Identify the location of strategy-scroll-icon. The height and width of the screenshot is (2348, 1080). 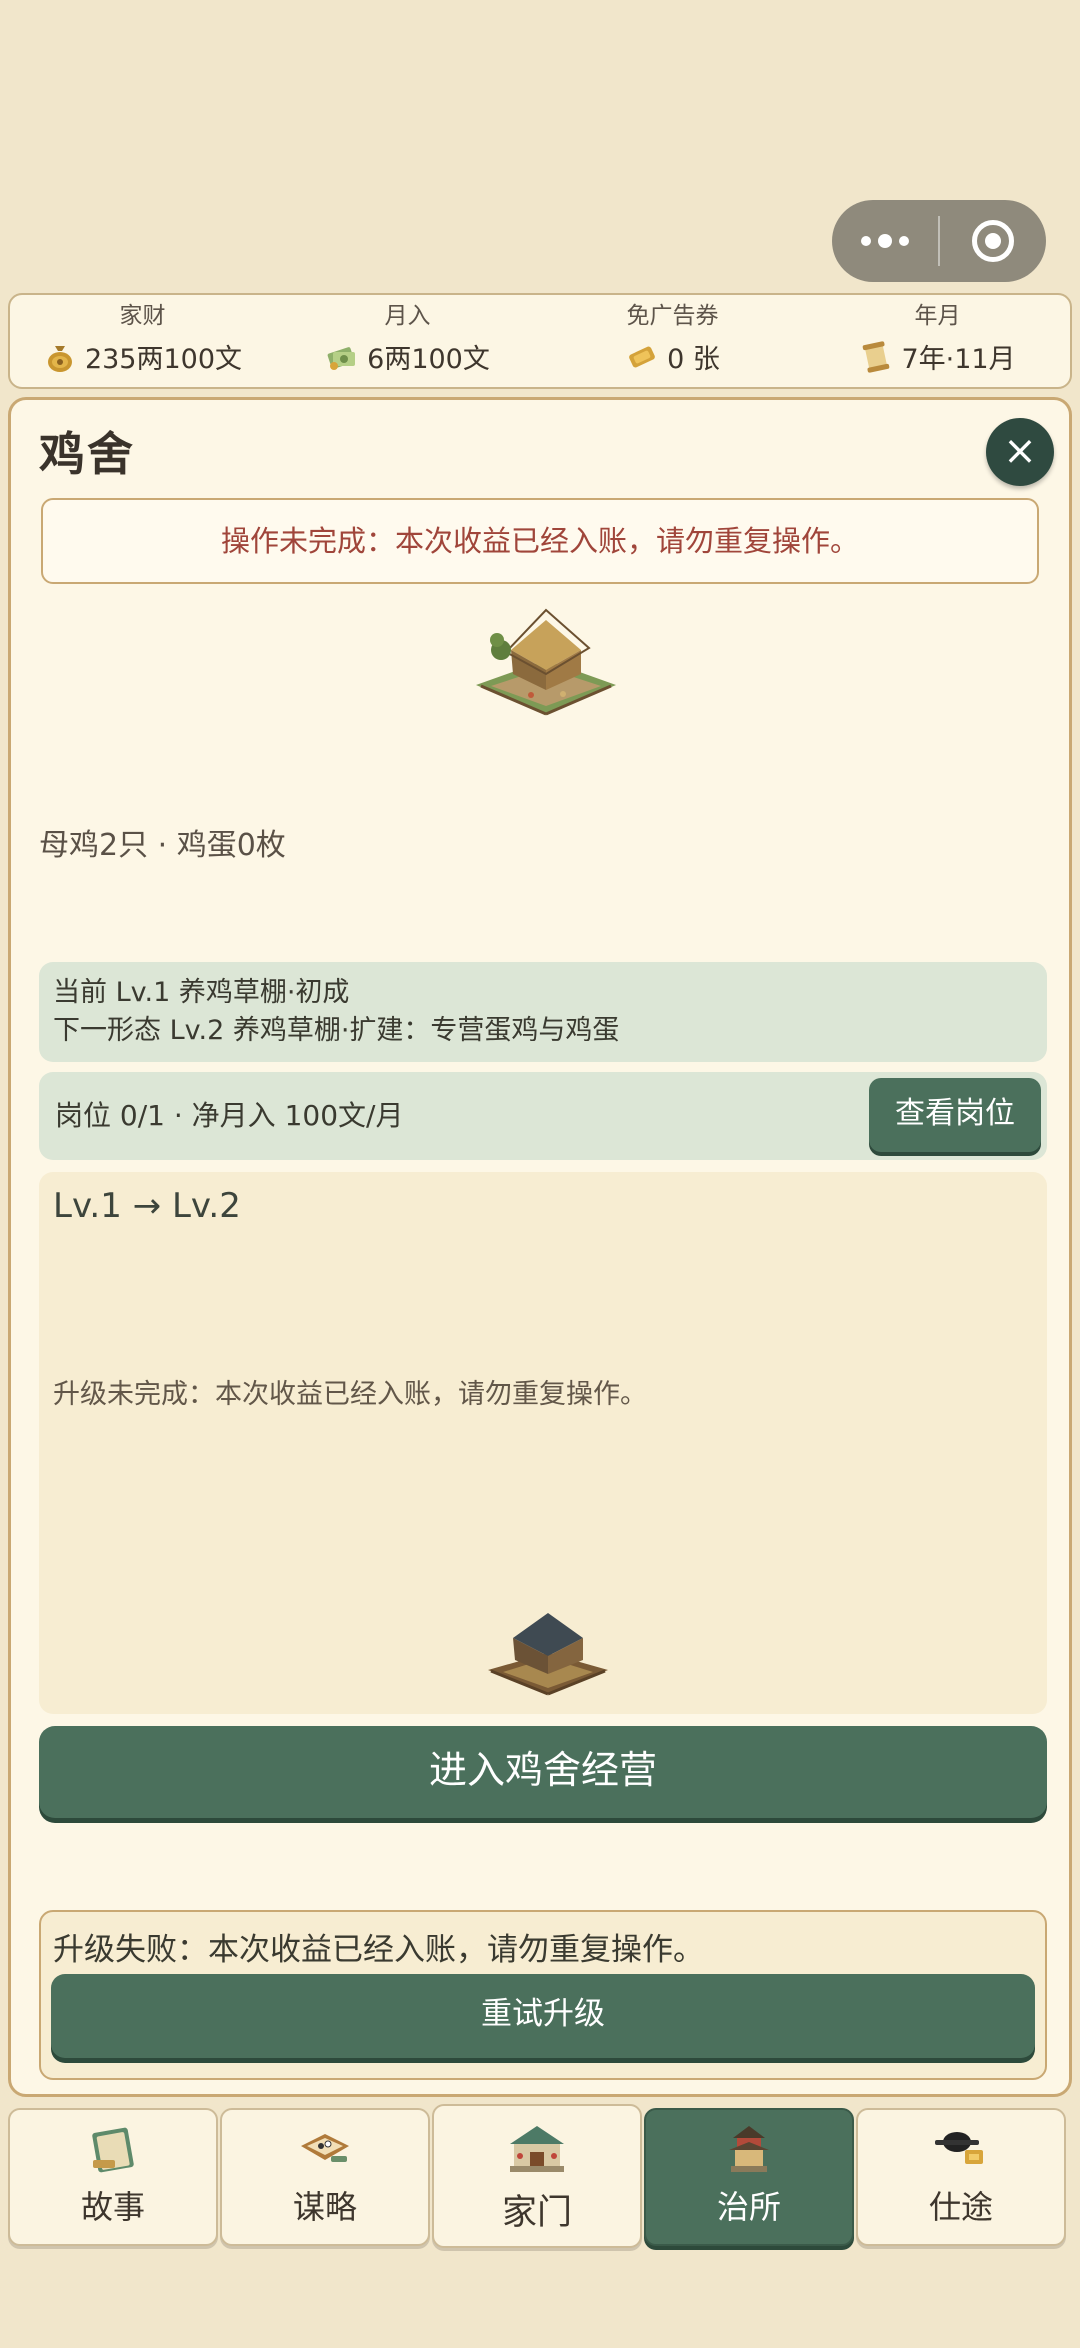
(325, 2148).